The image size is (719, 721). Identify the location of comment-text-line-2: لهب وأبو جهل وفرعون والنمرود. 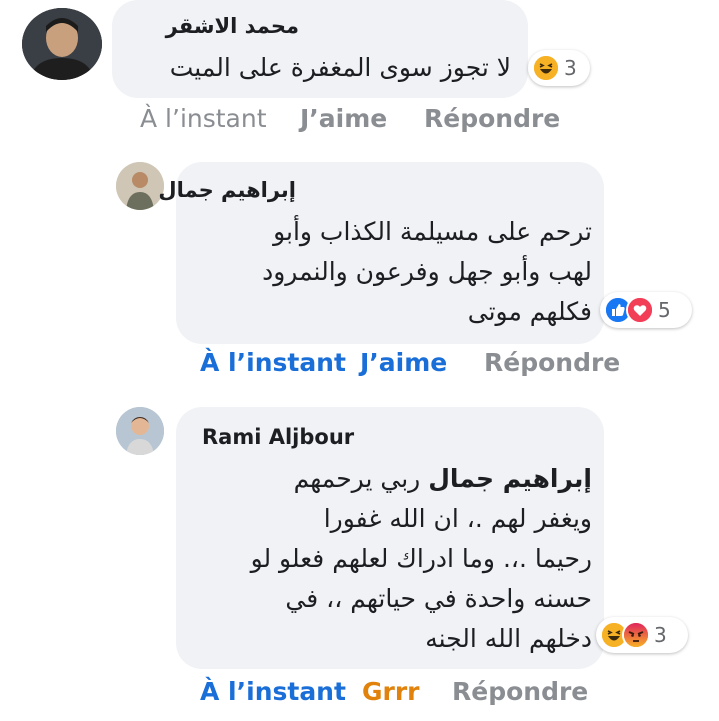
(427, 271).